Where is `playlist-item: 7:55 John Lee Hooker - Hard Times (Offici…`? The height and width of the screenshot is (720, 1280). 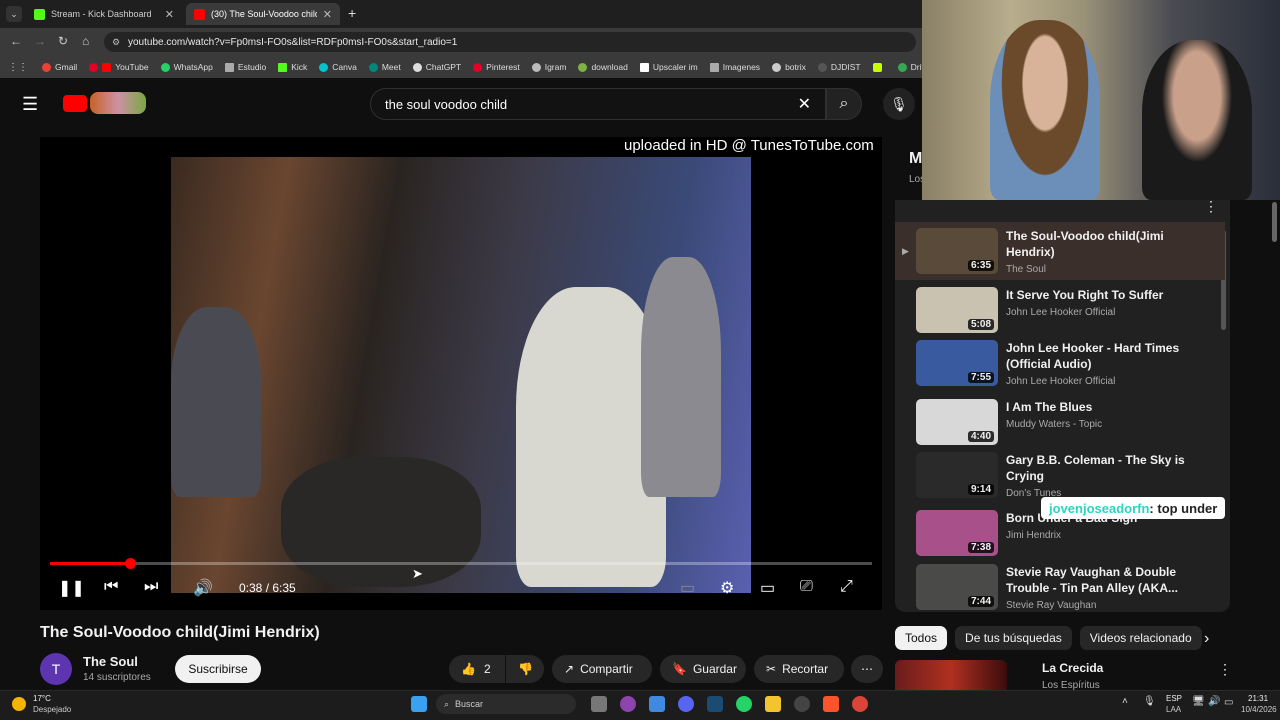
playlist-item: 7:55 John Lee Hooker - Hard Times (Offici… is located at coordinates (1060, 368).